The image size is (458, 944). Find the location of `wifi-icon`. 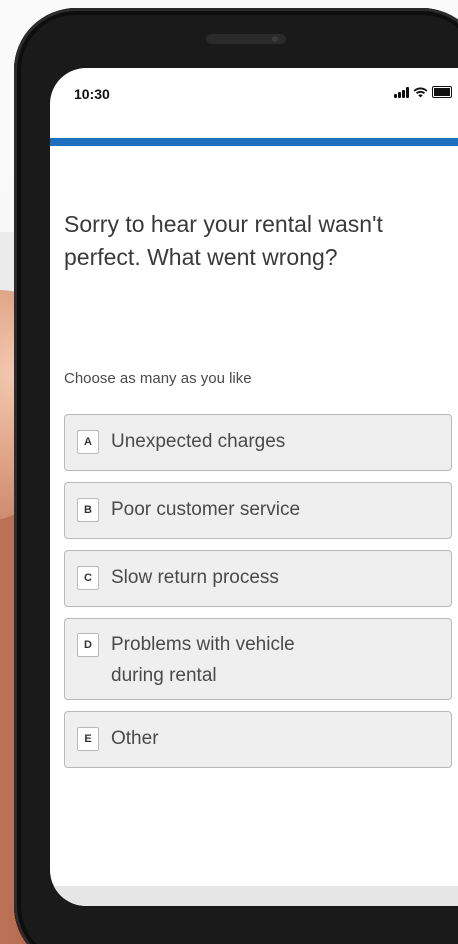

wifi-icon is located at coordinates (420, 92).